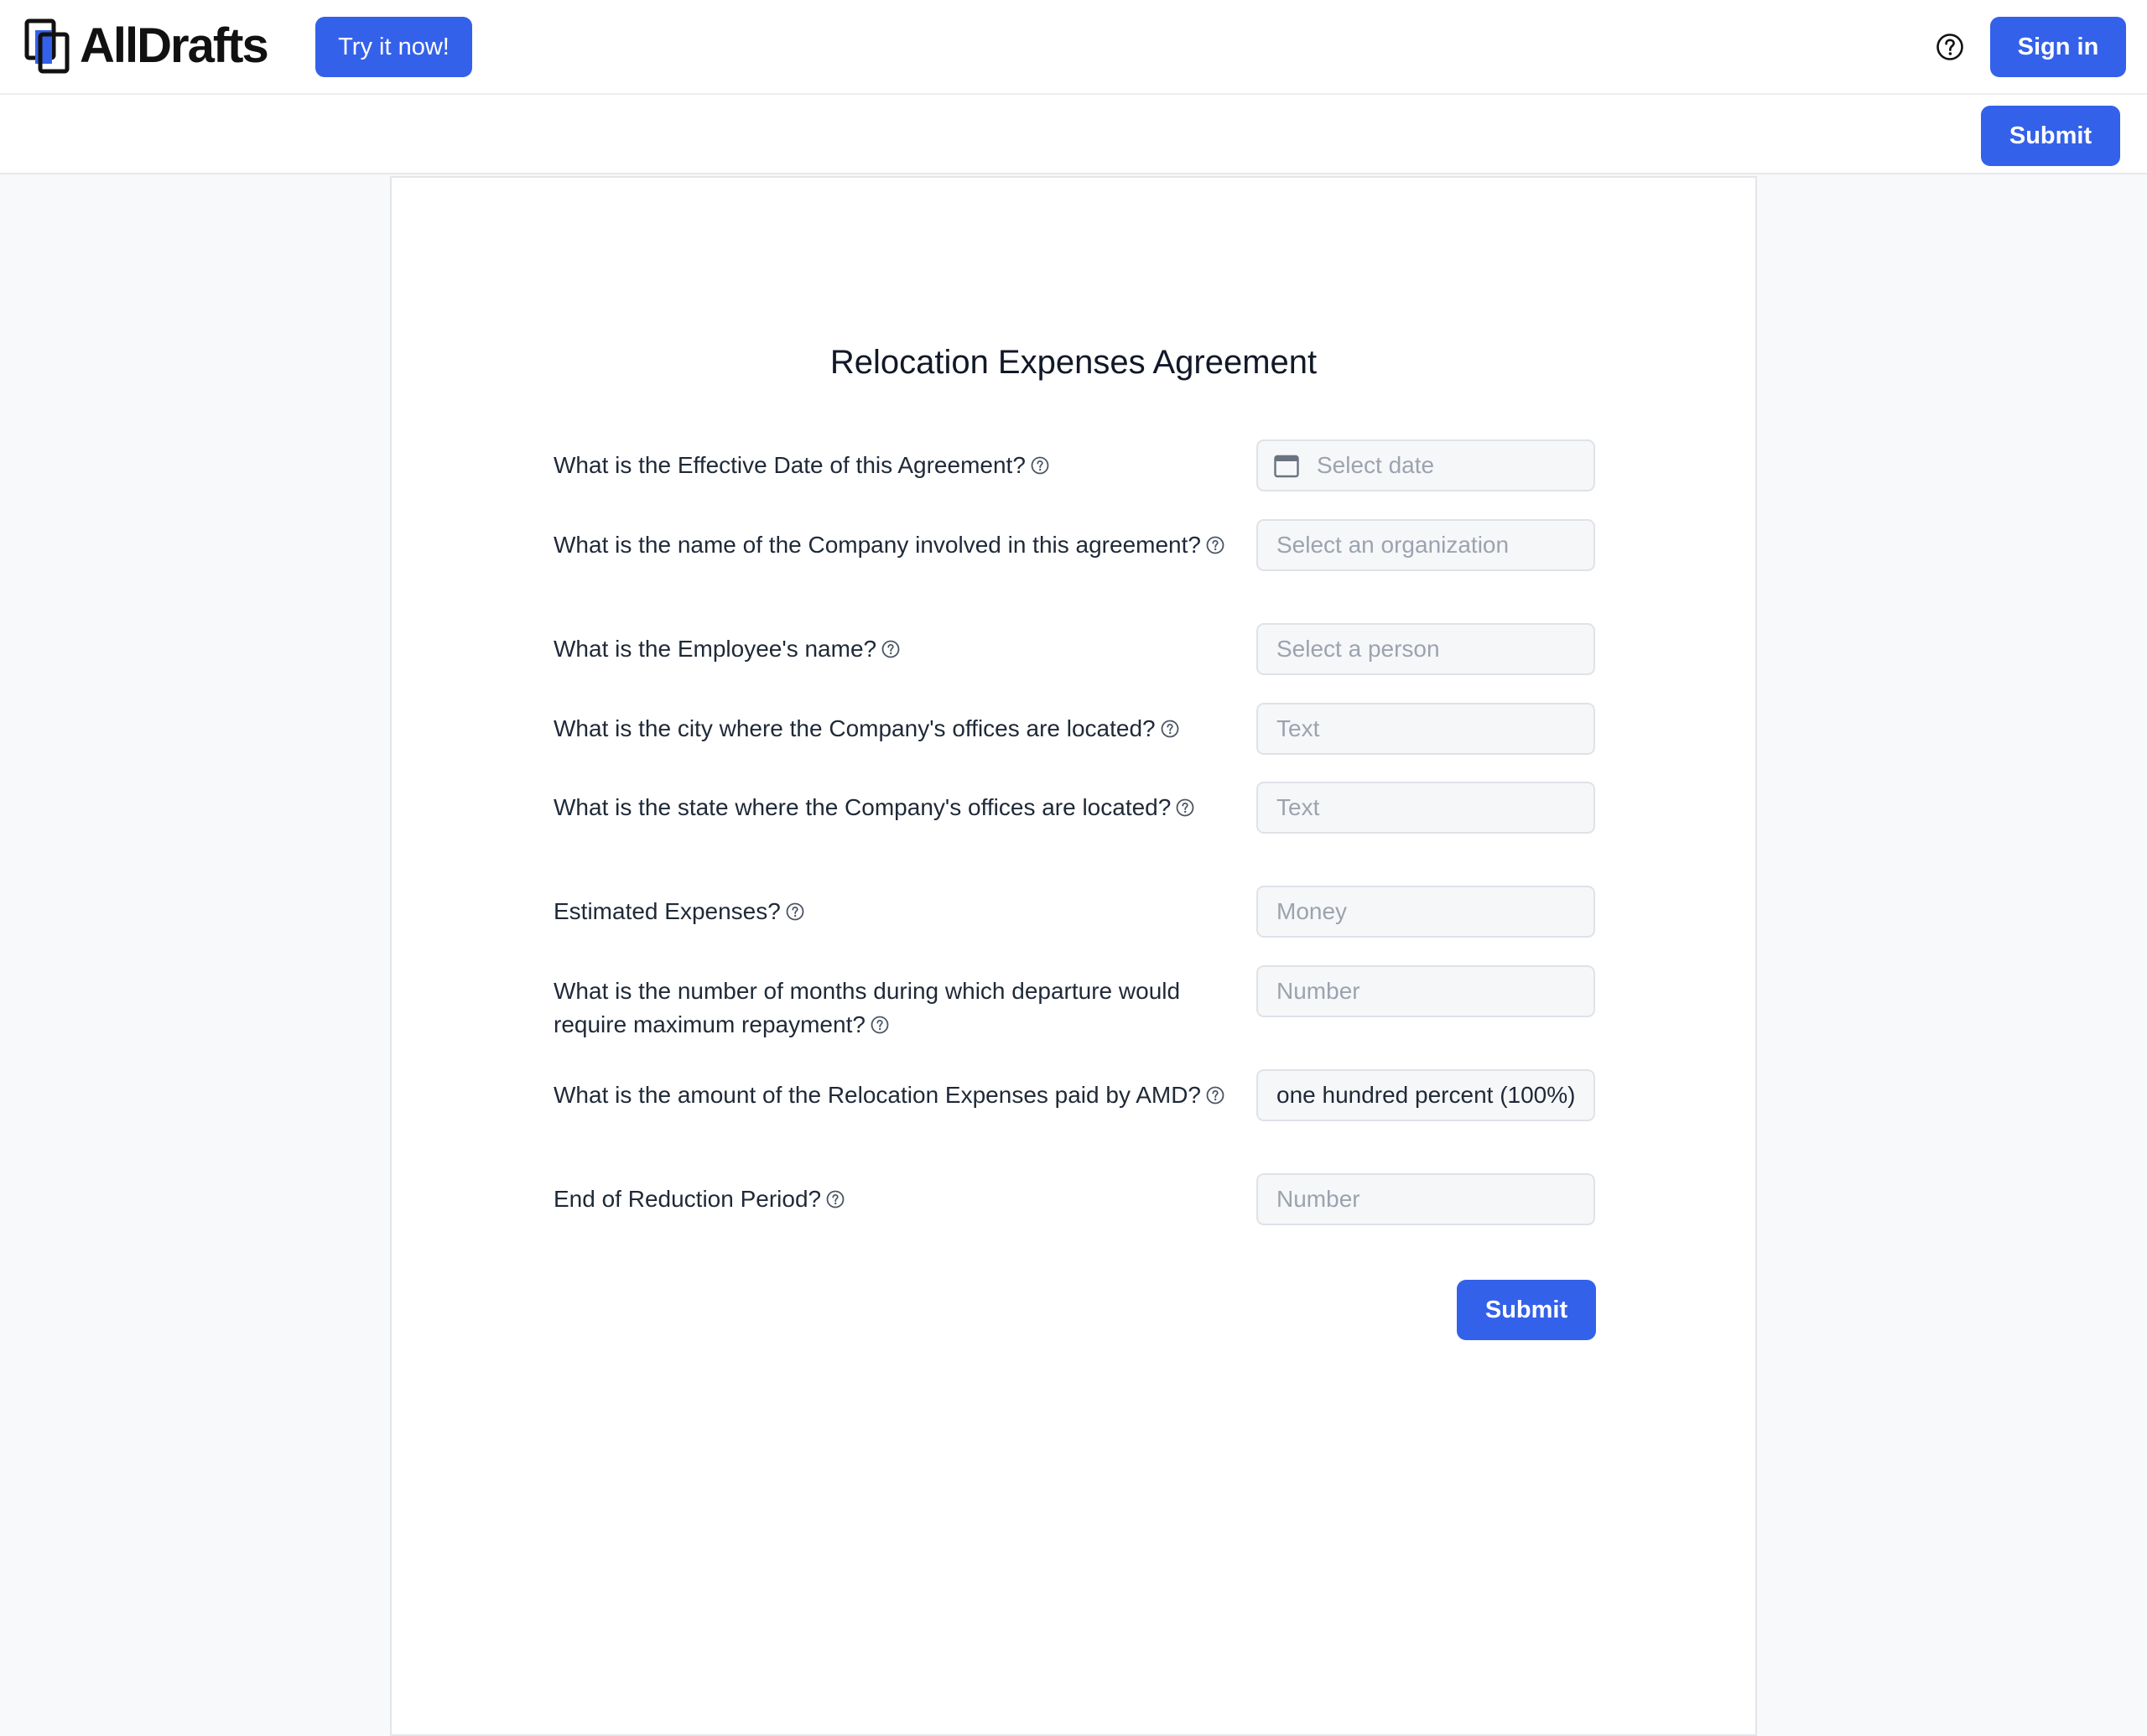  Describe the element at coordinates (393, 47) in the screenshot. I see `try-it-now-button: Try it now!` at that location.